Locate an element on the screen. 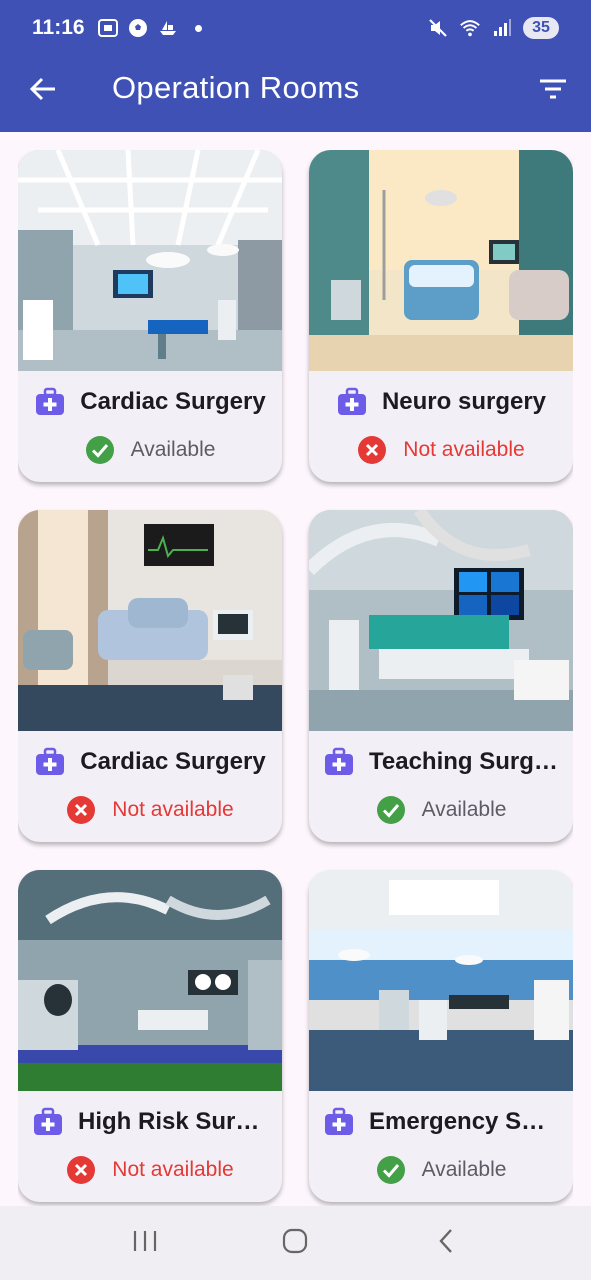 The height and width of the screenshot is (1280, 591). home-button is located at coordinates (295, 1243).